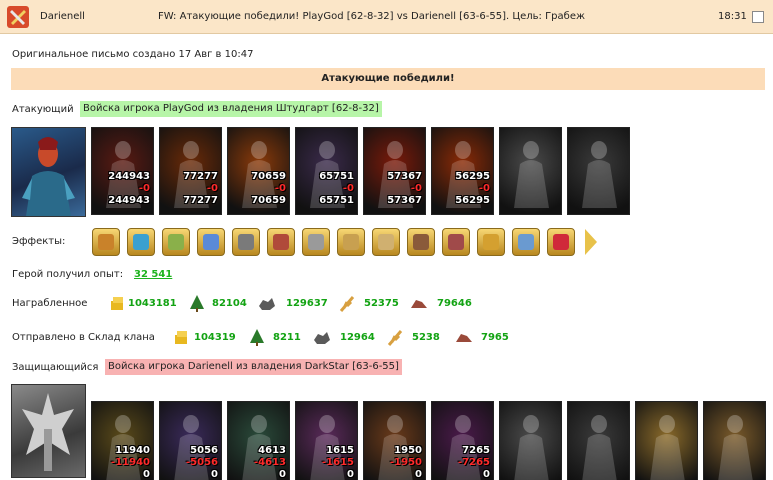 This screenshot has height=480, width=773. I want to click on plunder-ore-value: 129637, so click(307, 303).